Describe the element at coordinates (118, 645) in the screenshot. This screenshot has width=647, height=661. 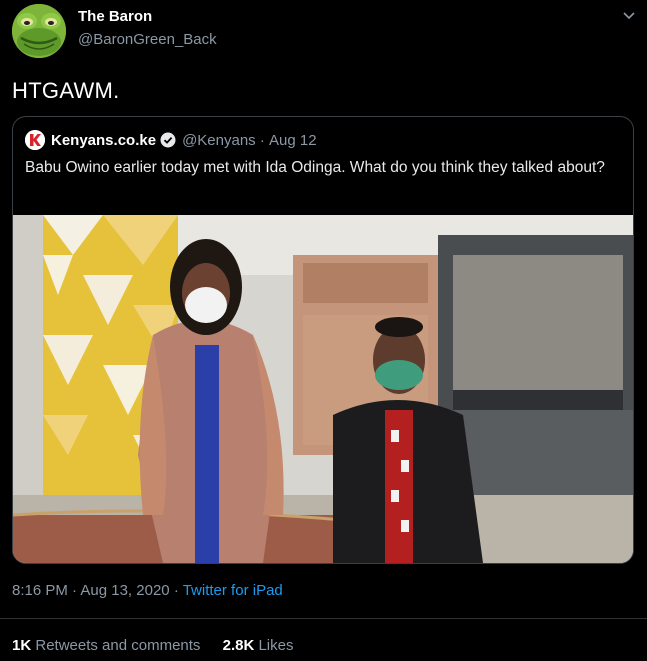
I see `retweets-label: Retweets and comments` at that location.